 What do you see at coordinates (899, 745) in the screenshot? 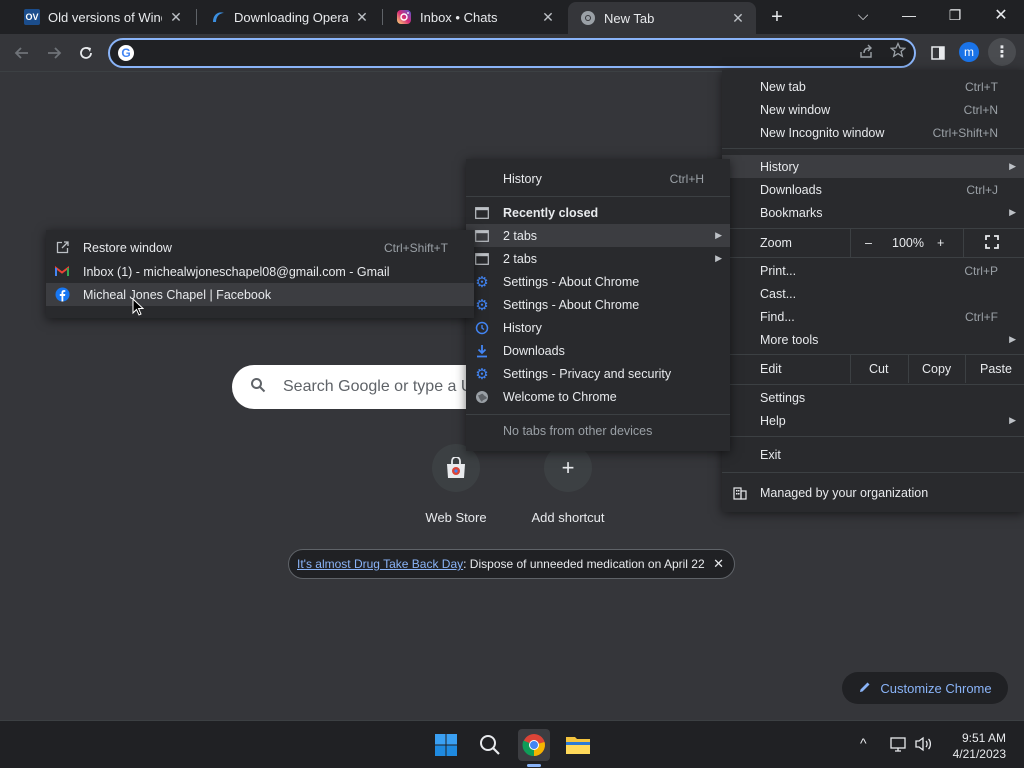
I see `network-icon` at bounding box center [899, 745].